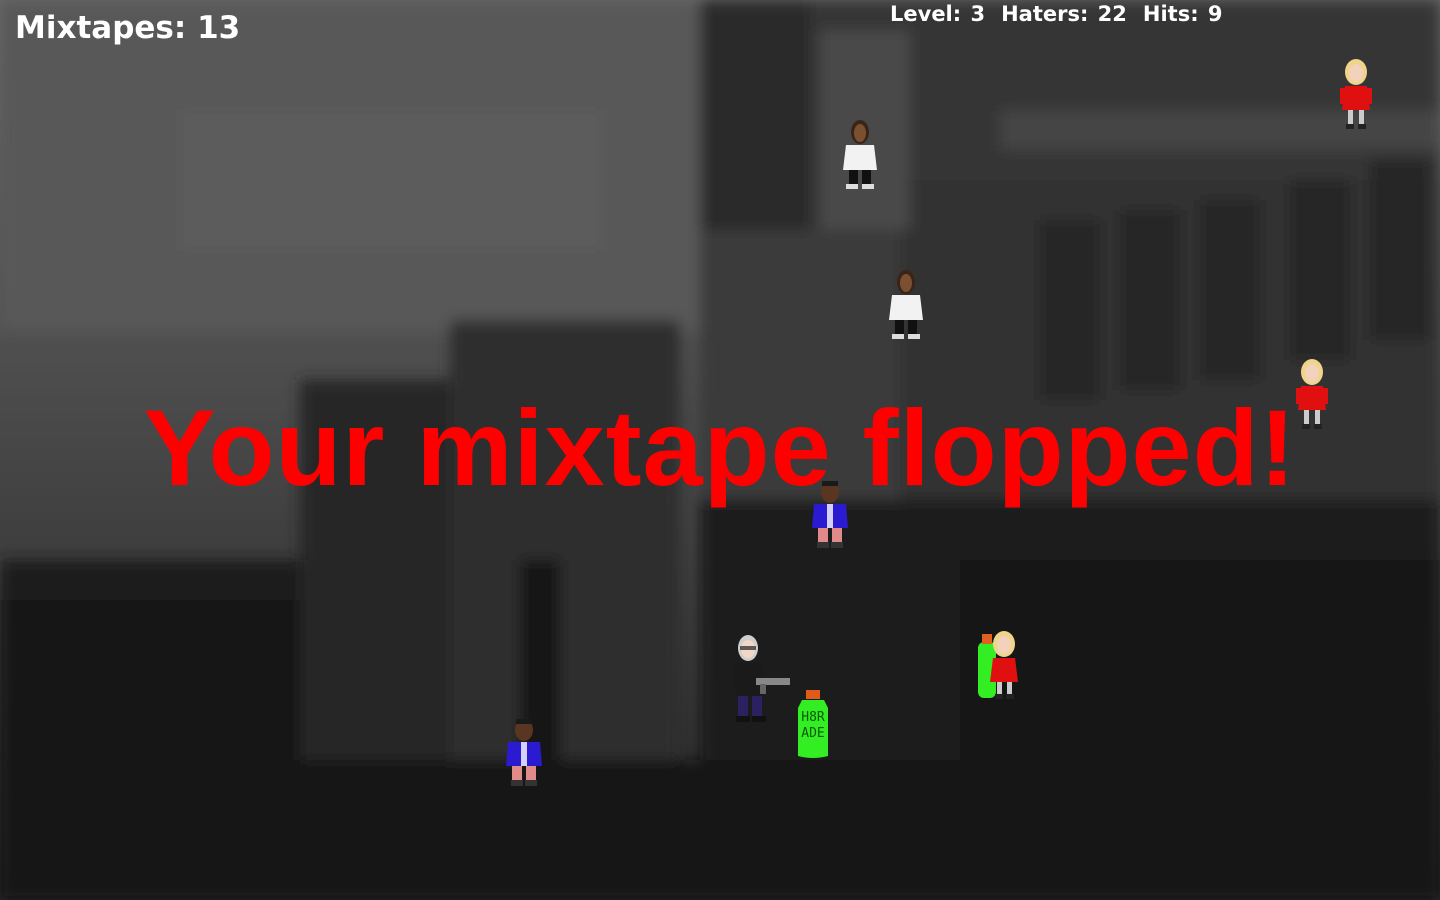 This screenshot has height=900, width=1440. Describe the element at coordinates (813, 733) in the screenshot. I see `bottle-label-line2: ADE` at that location.